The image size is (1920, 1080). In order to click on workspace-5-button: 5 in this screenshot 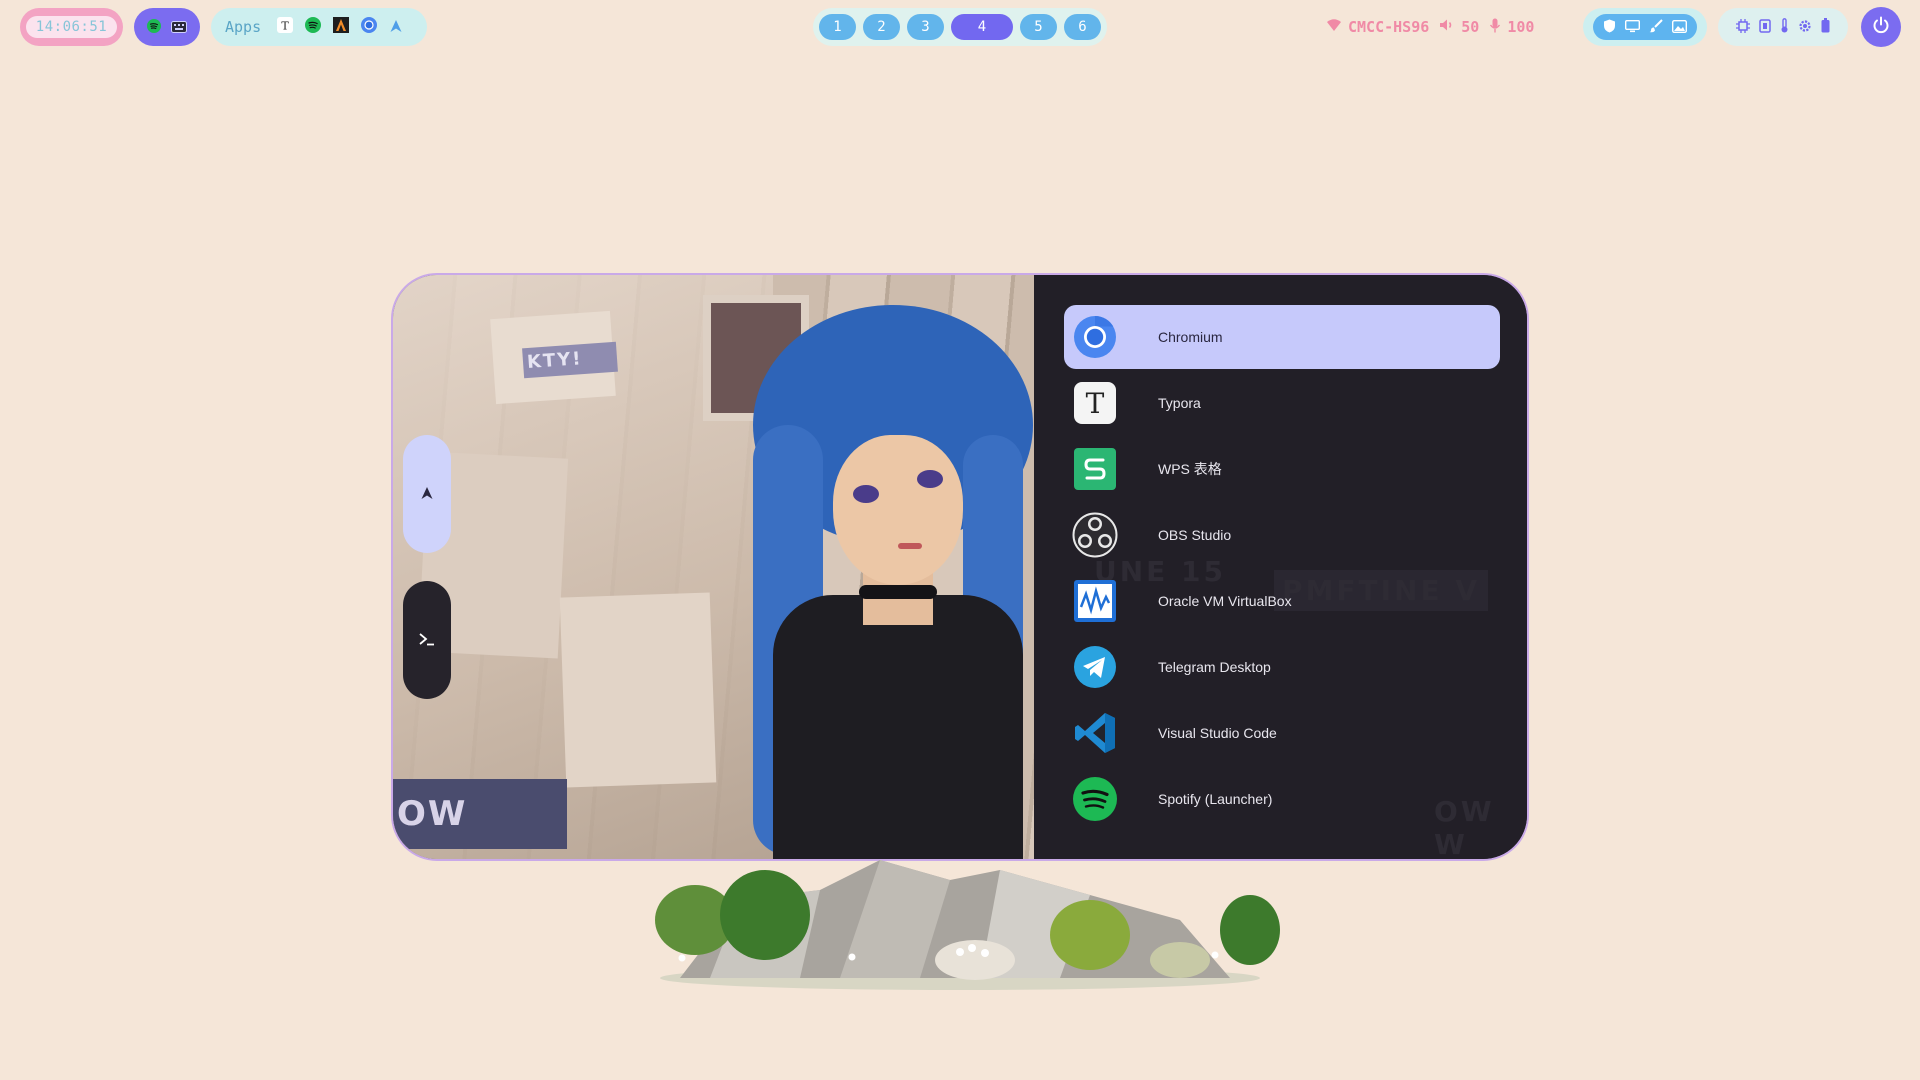, I will do `click(1038, 27)`.